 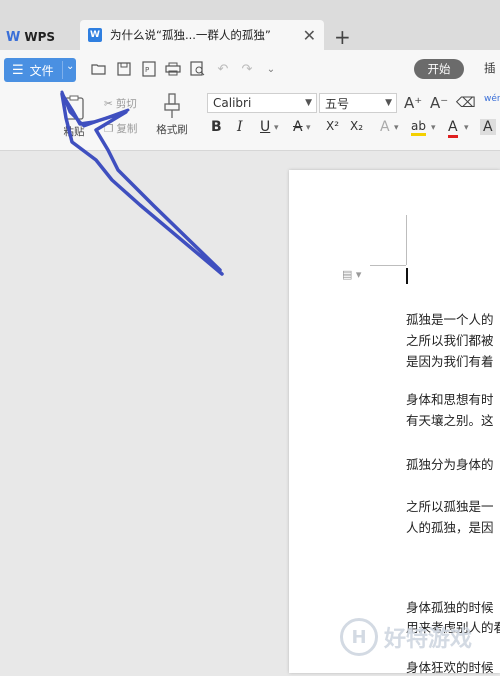 What do you see at coordinates (358, 103) in the screenshot?
I see `font-size-select: 五号 ▼` at bounding box center [358, 103].